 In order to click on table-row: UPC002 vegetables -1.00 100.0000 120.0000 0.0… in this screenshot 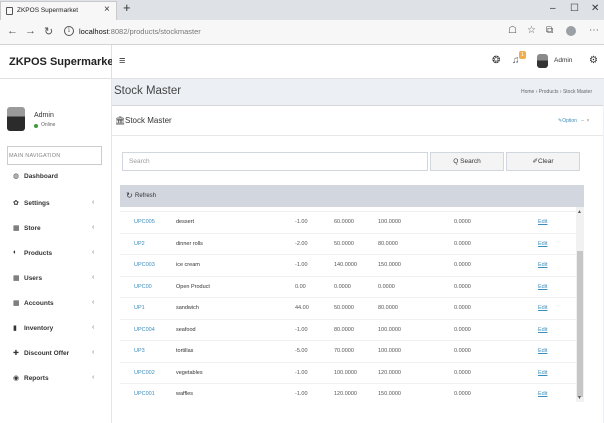, I will do `click(348, 371)`.